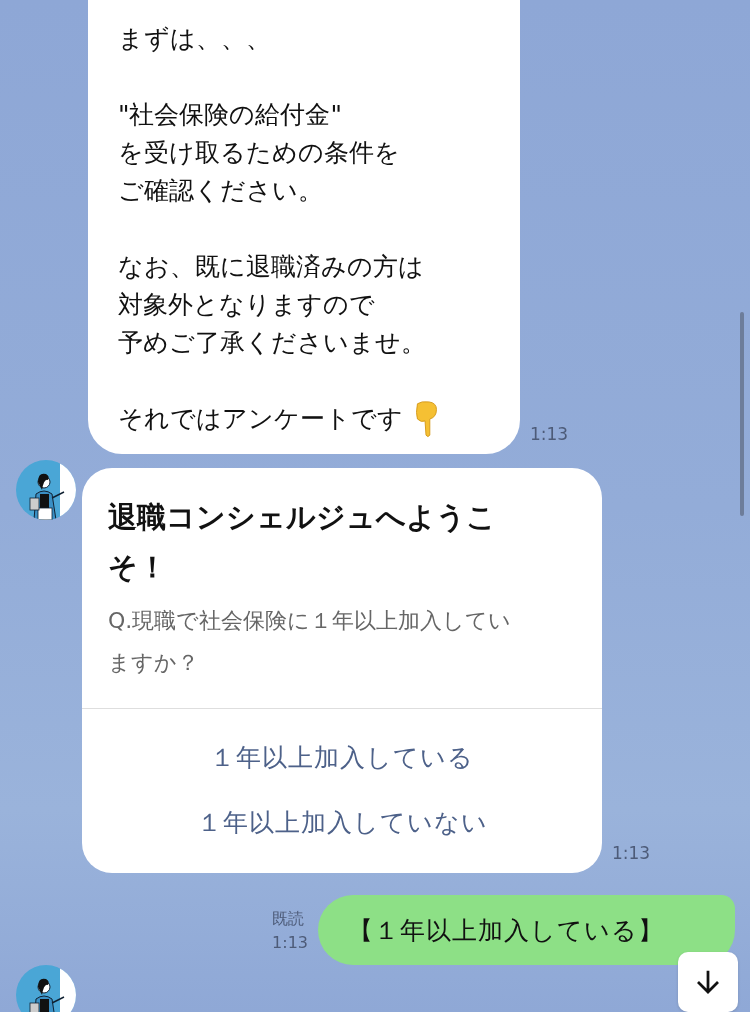 The height and width of the screenshot is (1012, 750). Describe the element at coordinates (272, 343) in the screenshot. I see `message-text: 予めご了承くださいませ。` at that location.